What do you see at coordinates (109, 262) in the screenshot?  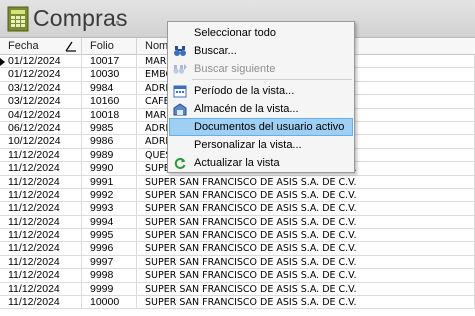 I see `cell-folio: 9997` at bounding box center [109, 262].